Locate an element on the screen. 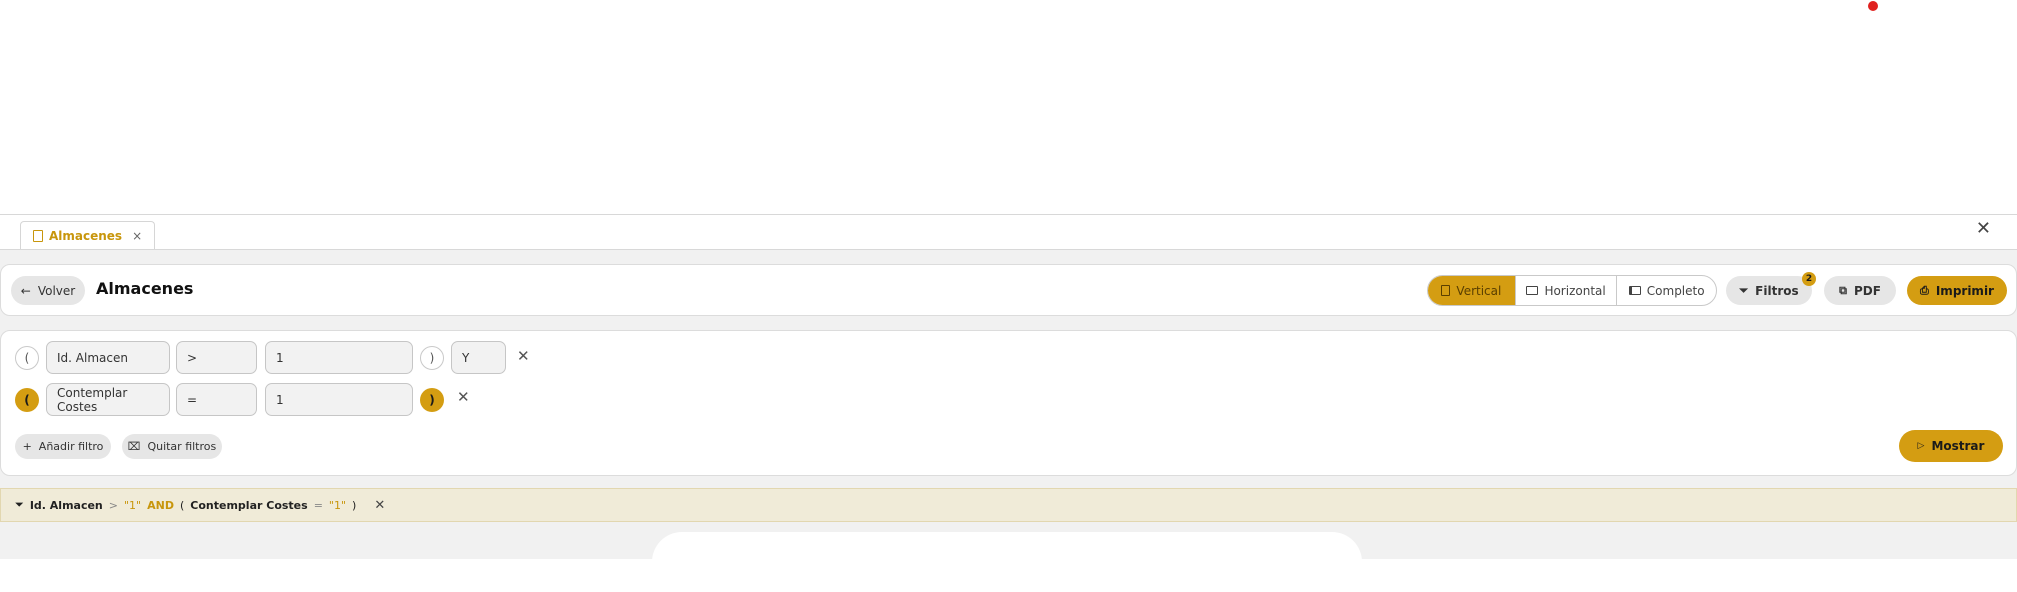  copy-icon: ⧉ is located at coordinates (1843, 290).